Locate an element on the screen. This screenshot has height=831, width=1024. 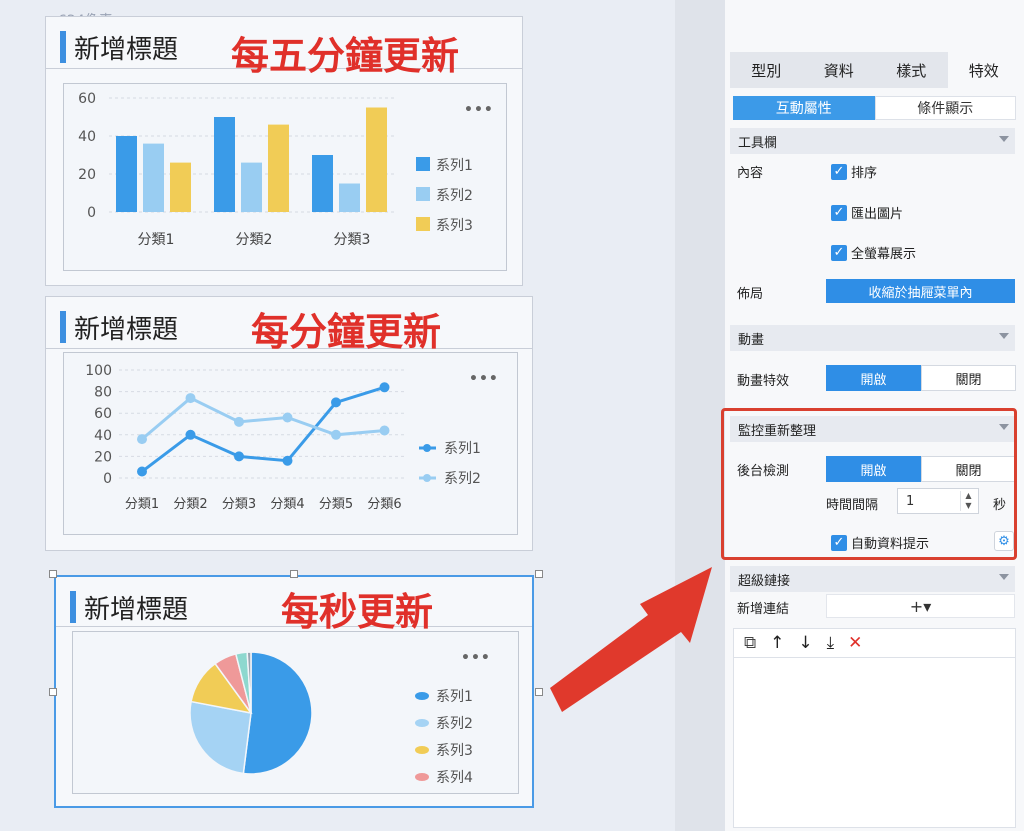
copy-icon: ⧉ is located at coordinates (750, 643).